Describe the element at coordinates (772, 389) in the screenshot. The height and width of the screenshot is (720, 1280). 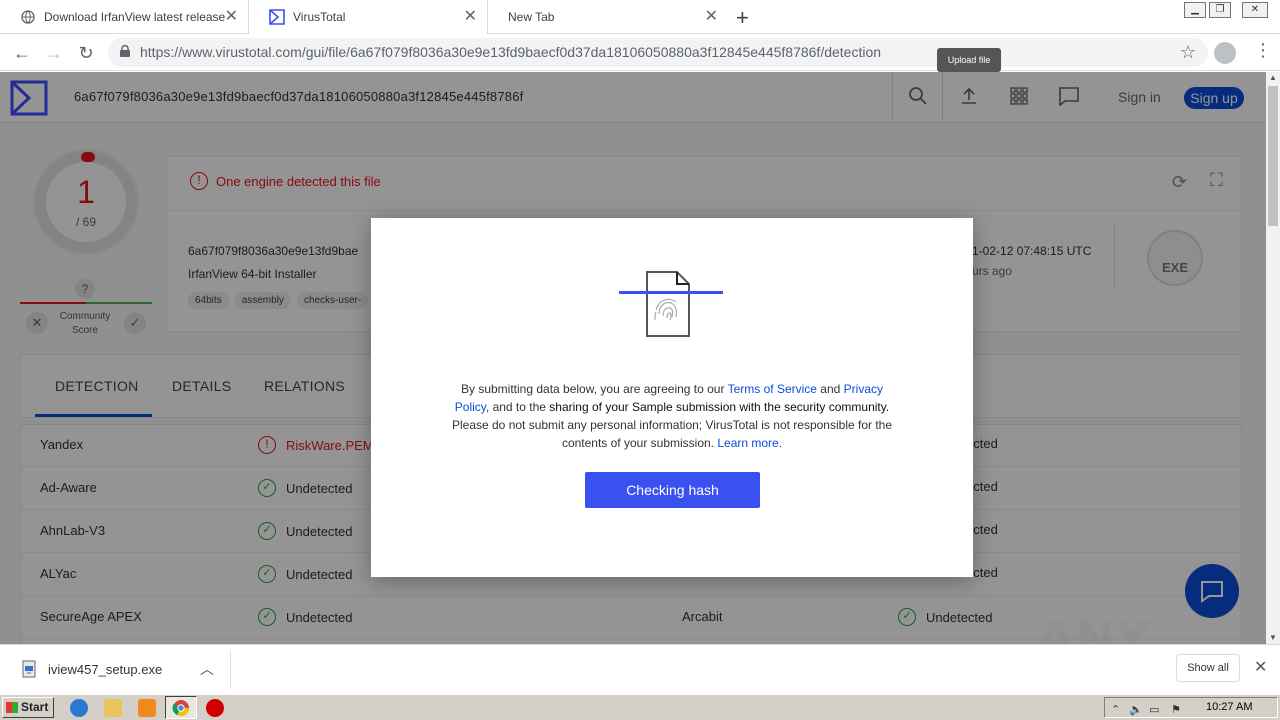
I see `terms-of-service-link: Terms of Service` at that location.